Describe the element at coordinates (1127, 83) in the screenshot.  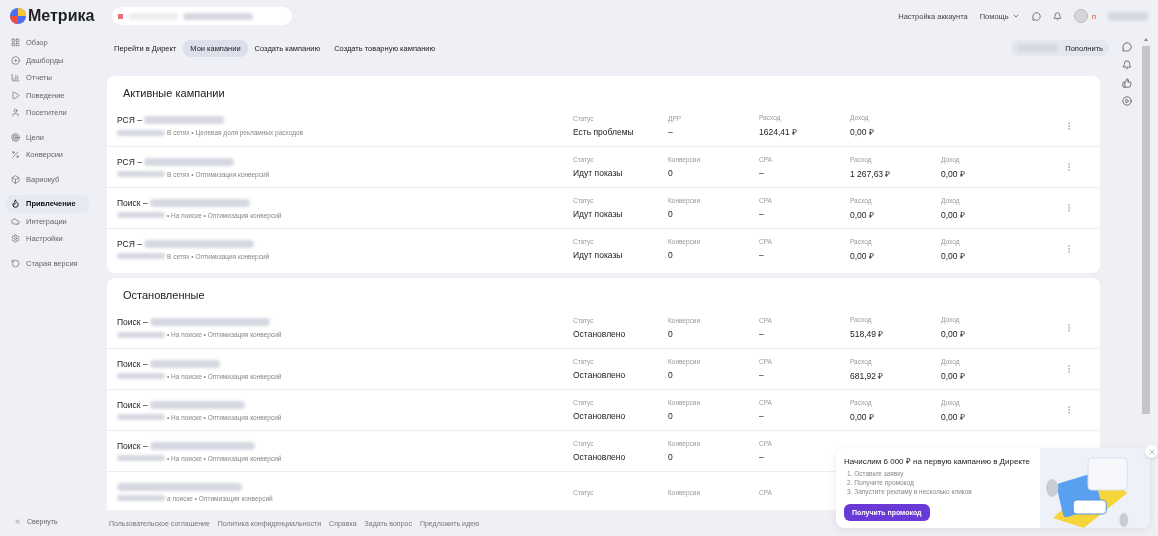
I see `thumbs-up-icon` at that location.